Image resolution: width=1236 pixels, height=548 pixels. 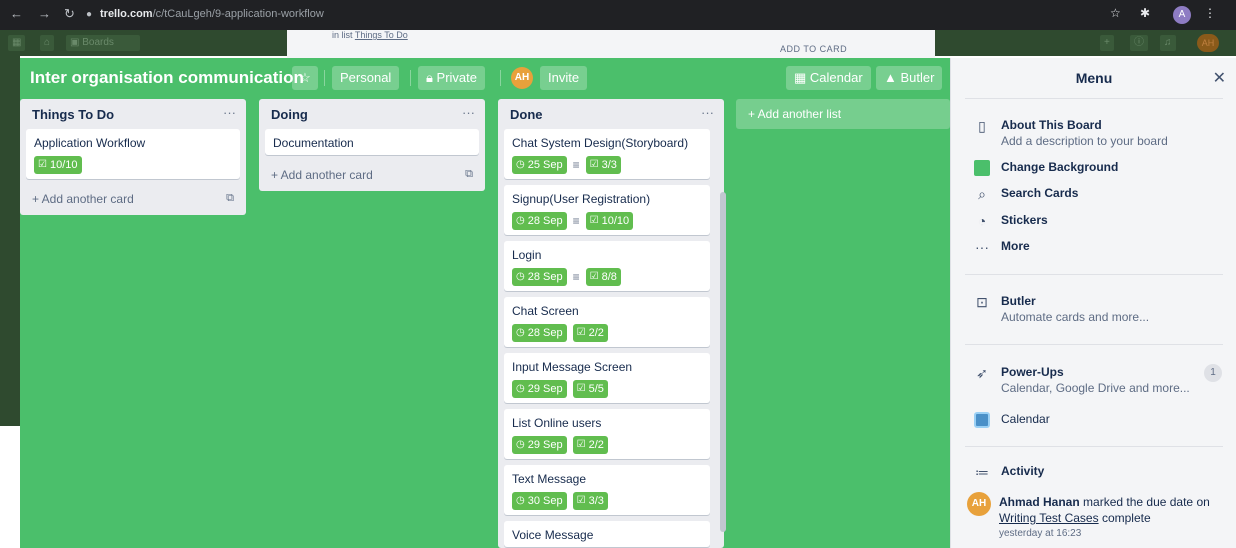 What do you see at coordinates (83, 199) in the screenshot?
I see `add-card-label: + Add another card` at bounding box center [83, 199].